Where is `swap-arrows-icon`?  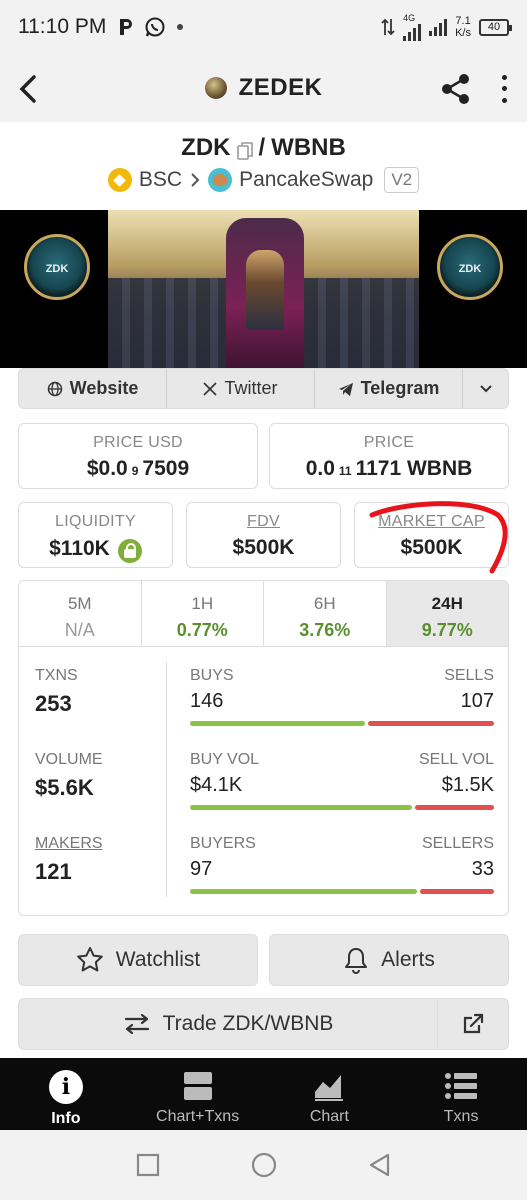 swap-arrows-icon is located at coordinates (136, 1024).